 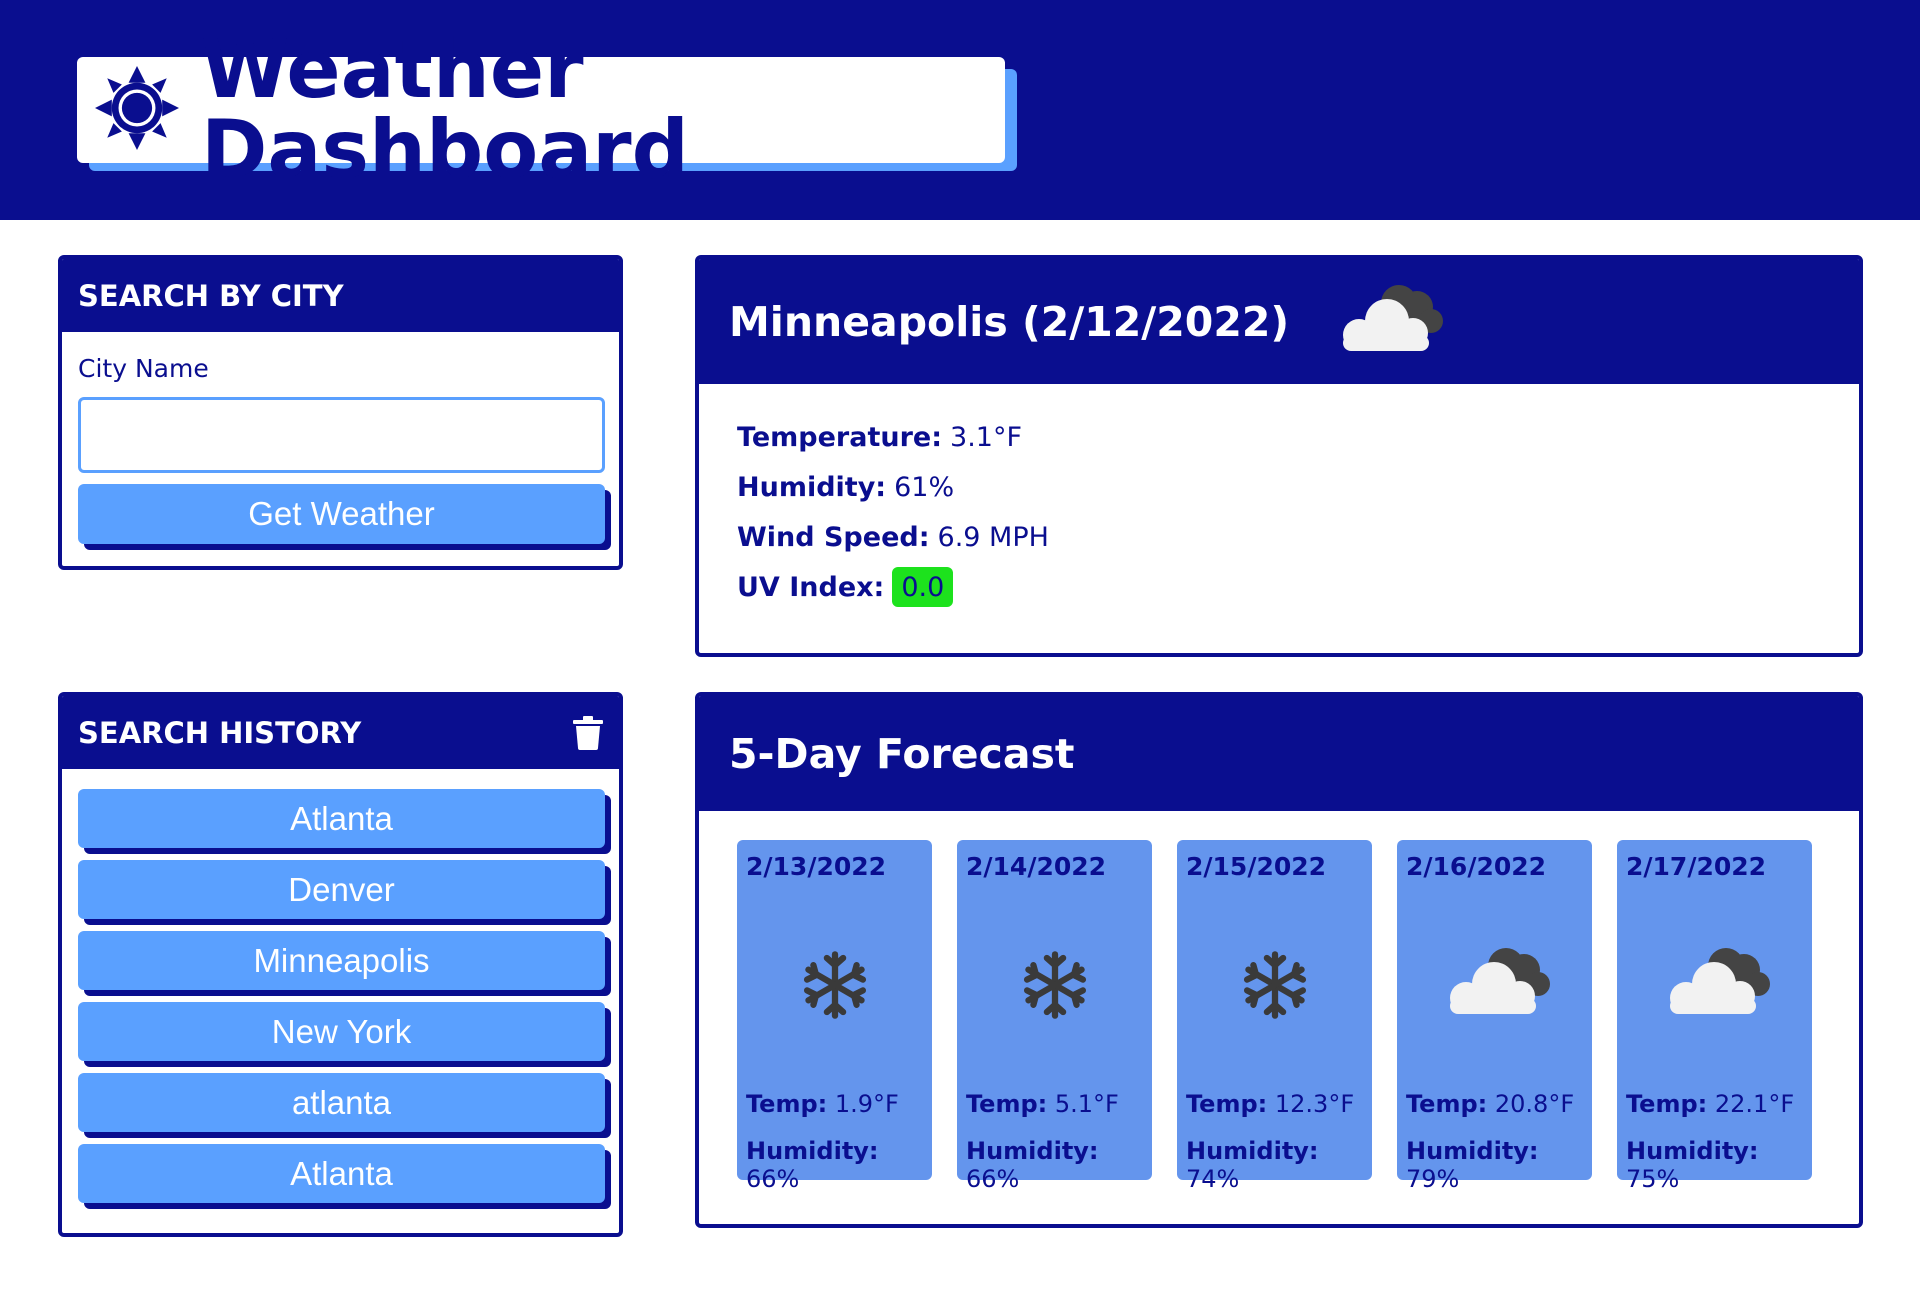 What do you see at coordinates (143, 368) in the screenshot?
I see `city-name-label: City Name` at bounding box center [143, 368].